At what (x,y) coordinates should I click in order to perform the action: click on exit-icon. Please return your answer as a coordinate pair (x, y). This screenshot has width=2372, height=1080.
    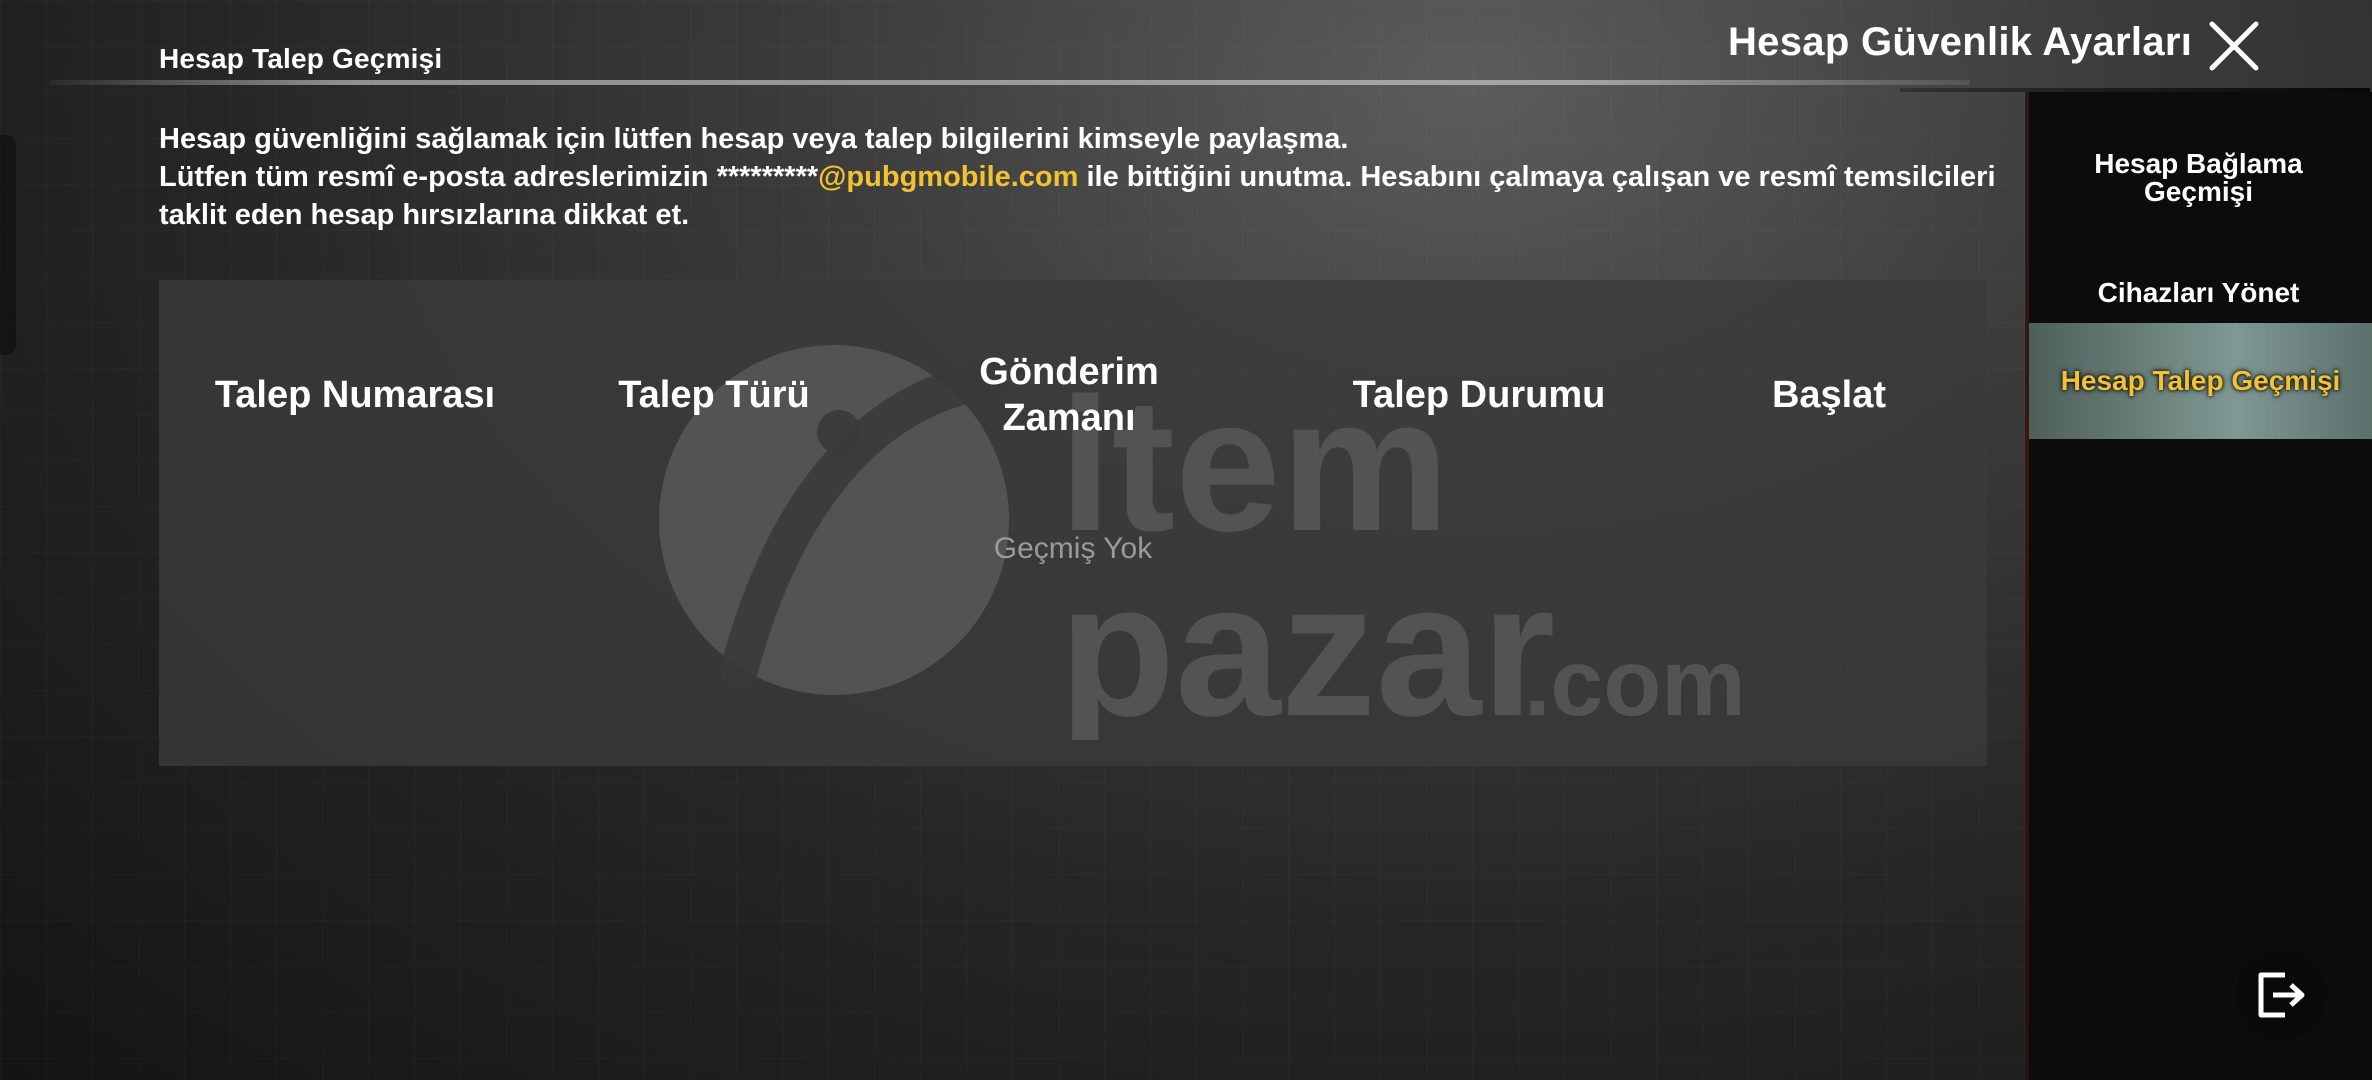
    Looking at the image, I should click on (2281, 995).